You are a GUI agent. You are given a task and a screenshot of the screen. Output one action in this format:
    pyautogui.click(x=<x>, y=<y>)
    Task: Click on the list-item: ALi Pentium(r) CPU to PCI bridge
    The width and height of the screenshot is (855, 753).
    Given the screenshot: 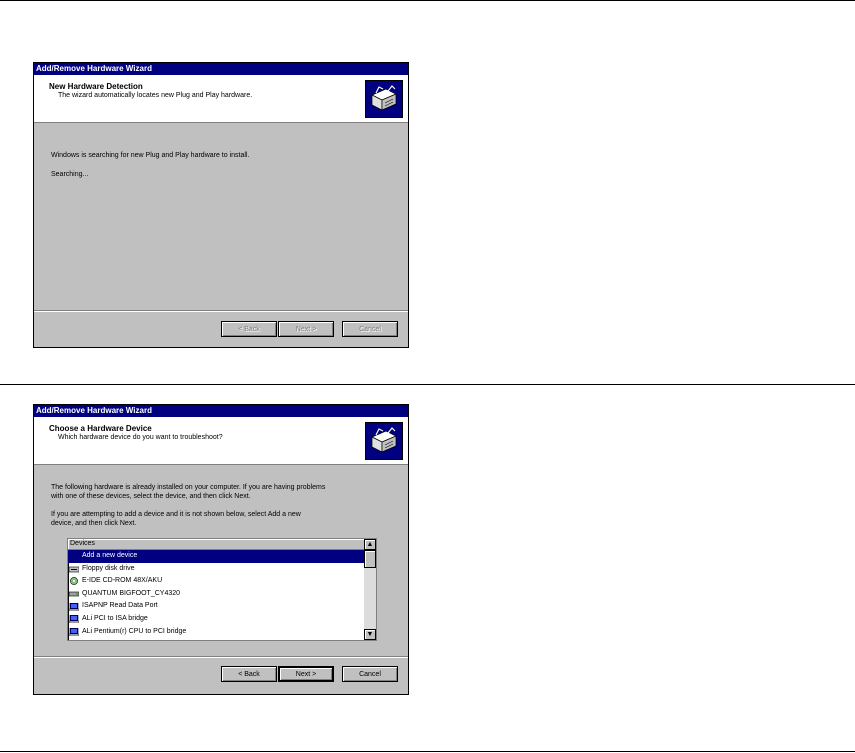 What is the action you would take?
    pyautogui.click(x=216, y=632)
    